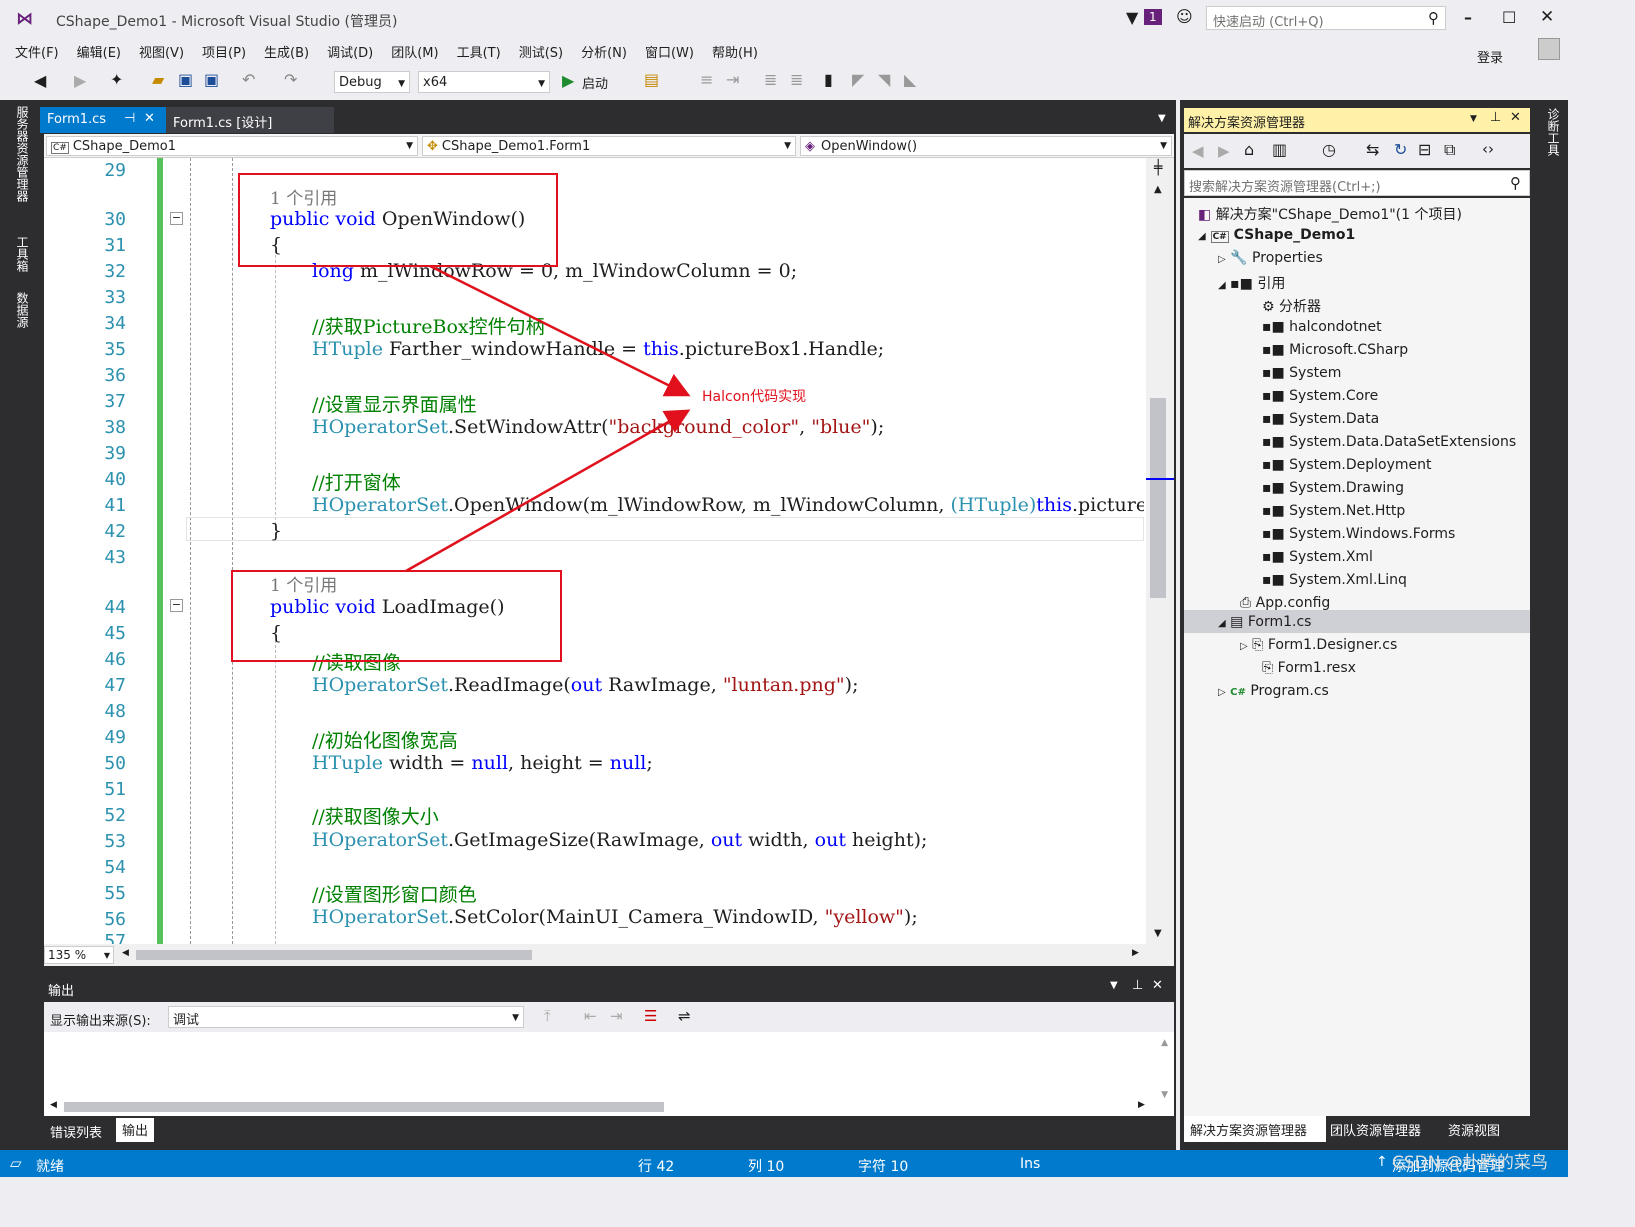 Image resolution: width=1635 pixels, height=1227 pixels. Describe the element at coordinates (609, 1074) in the screenshot. I see `output-content: ▲ ▼ ◀ ▶` at that location.